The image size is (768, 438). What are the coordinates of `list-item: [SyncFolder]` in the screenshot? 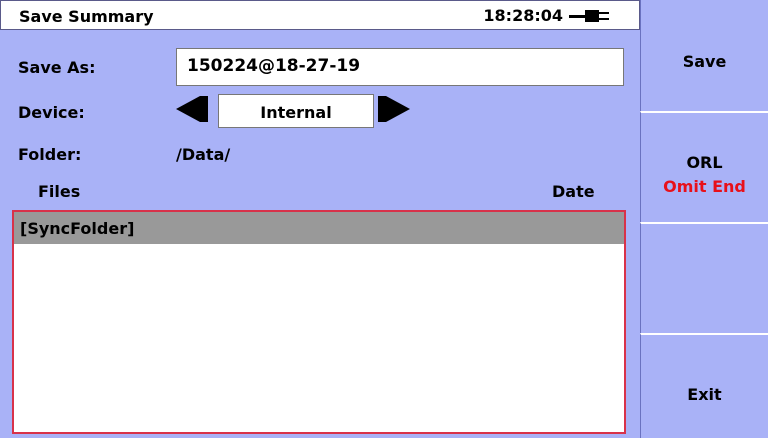 It's located at (319, 228).